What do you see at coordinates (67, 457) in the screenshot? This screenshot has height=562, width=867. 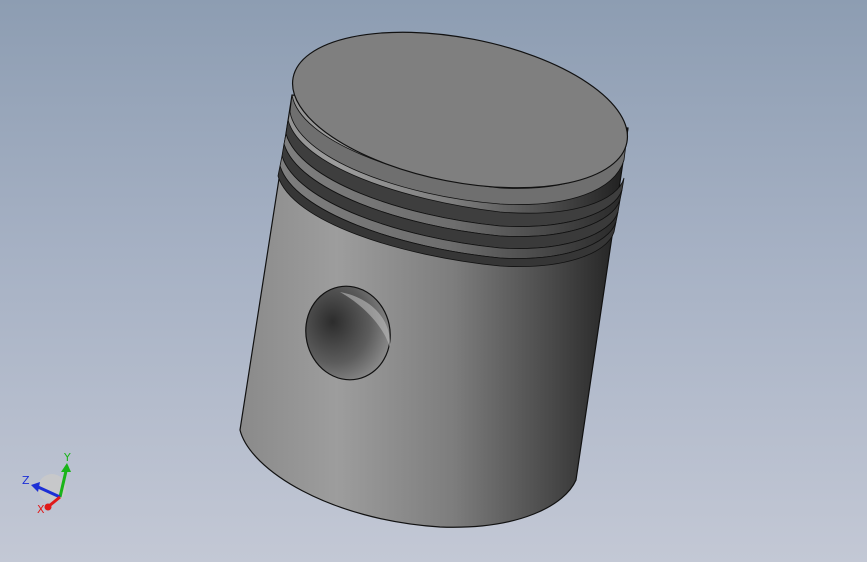 I see `y-axis-label: Y` at bounding box center [67, 457].